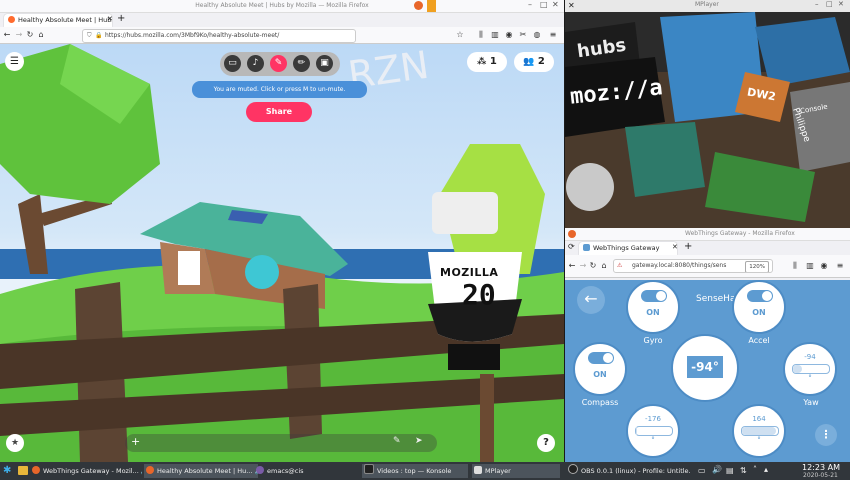 The width and height of the screenshot is (850, 480). I want to click on screenshot-icon: ✂, so click(523, 35).